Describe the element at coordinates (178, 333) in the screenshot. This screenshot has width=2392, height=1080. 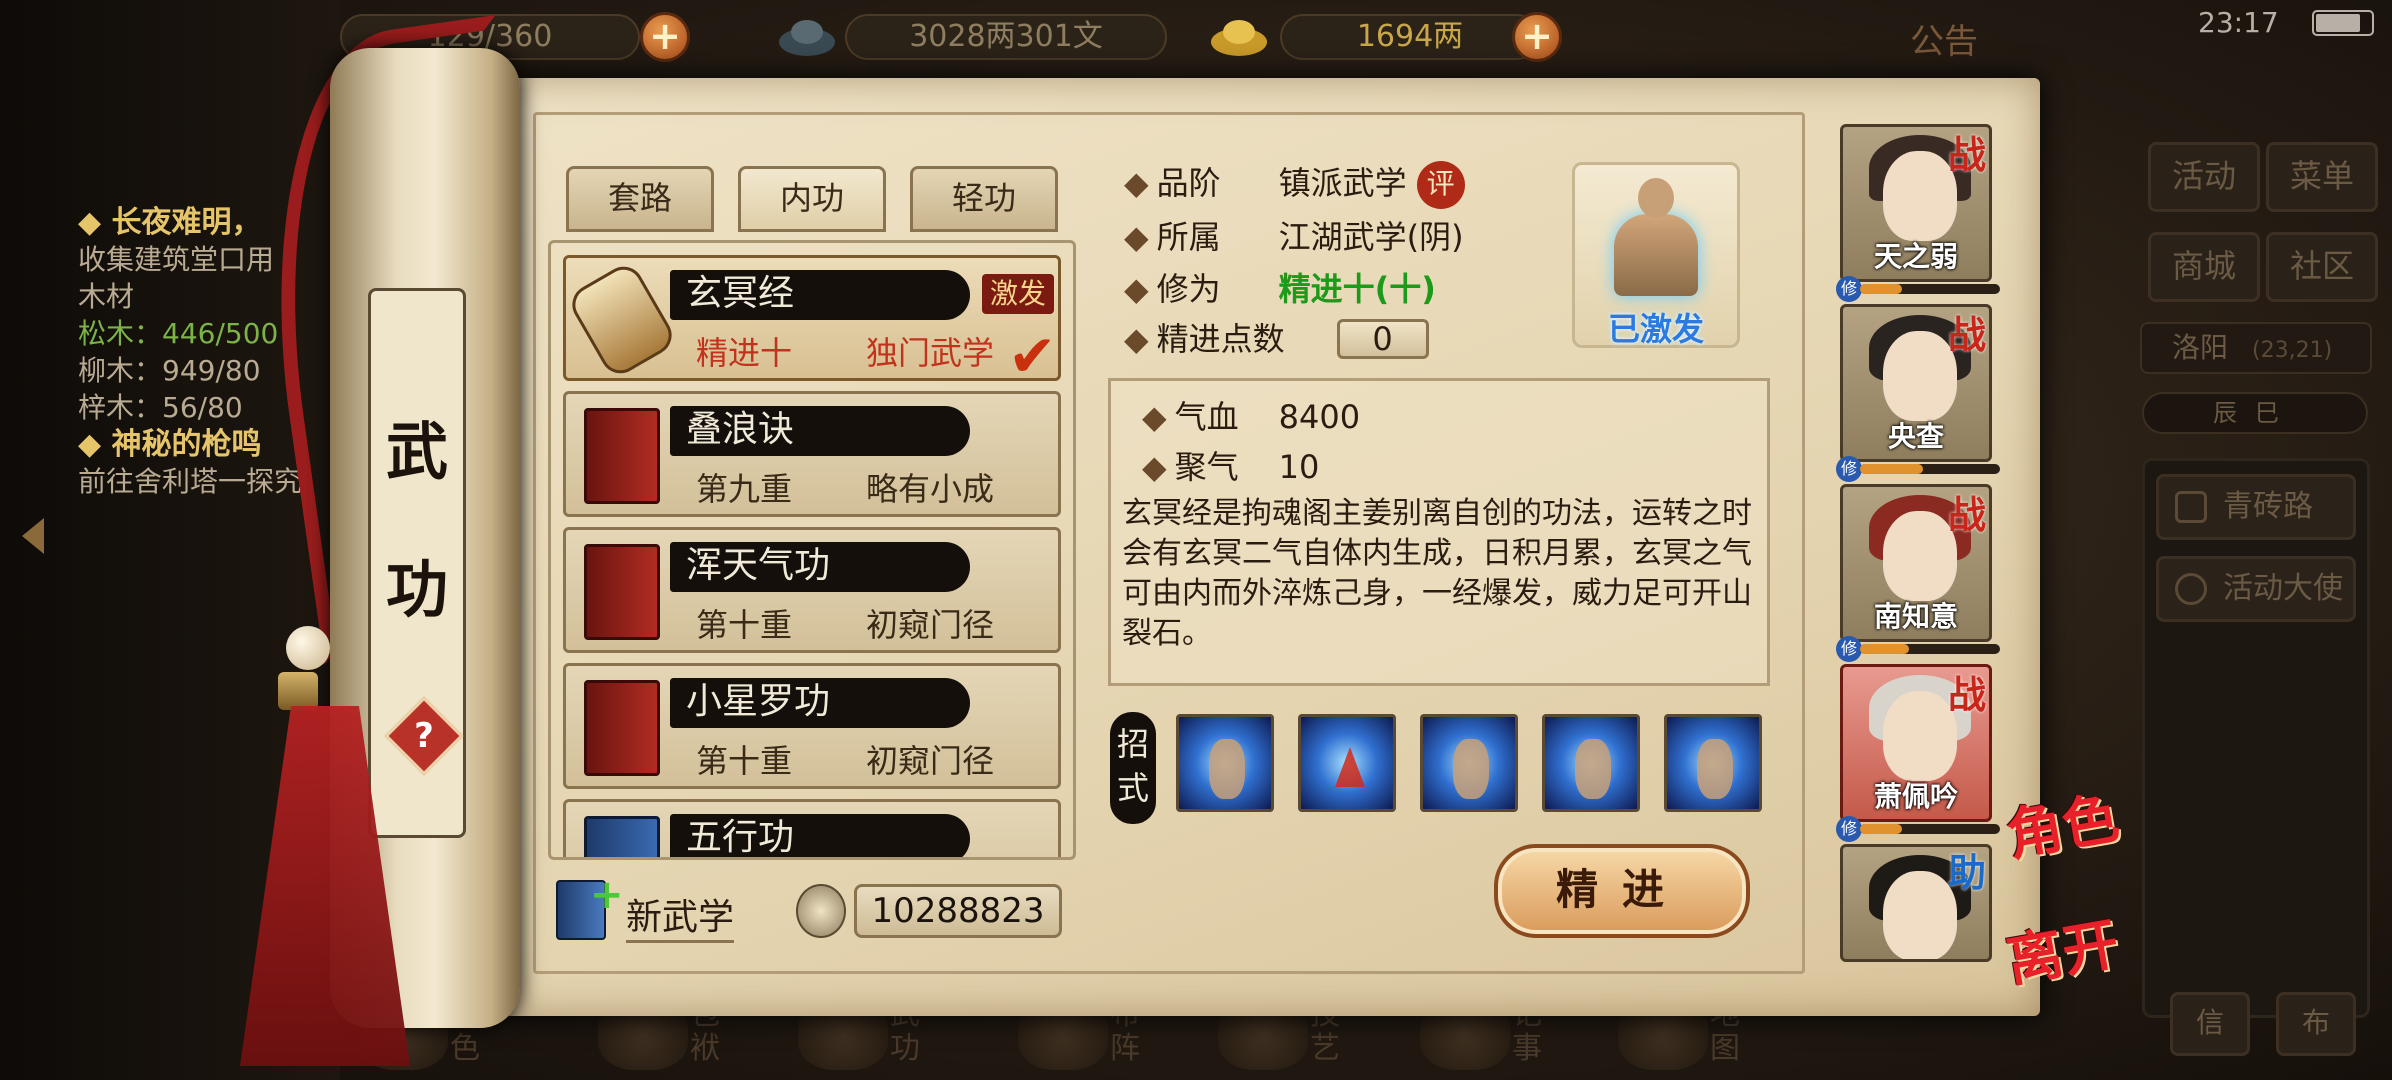
I see `material-pine: 松木：446/500` at that location.